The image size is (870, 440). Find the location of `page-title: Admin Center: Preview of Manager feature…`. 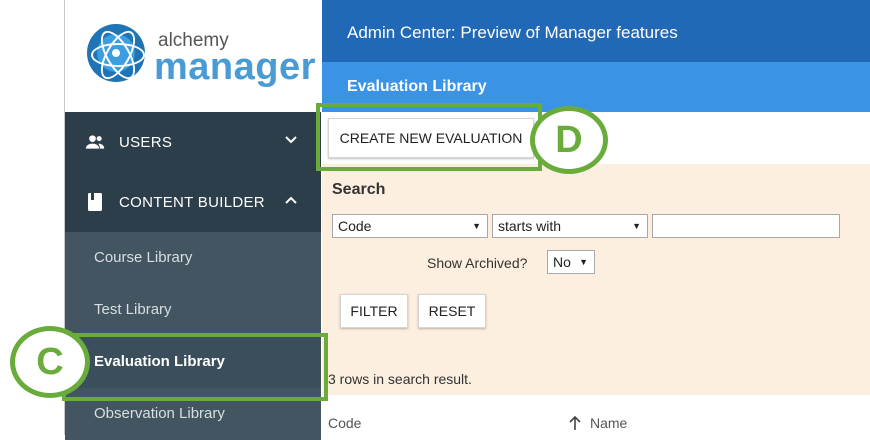

page-title: Admin Center: Preview of Manager feature… is located at coordinates (512, 32).